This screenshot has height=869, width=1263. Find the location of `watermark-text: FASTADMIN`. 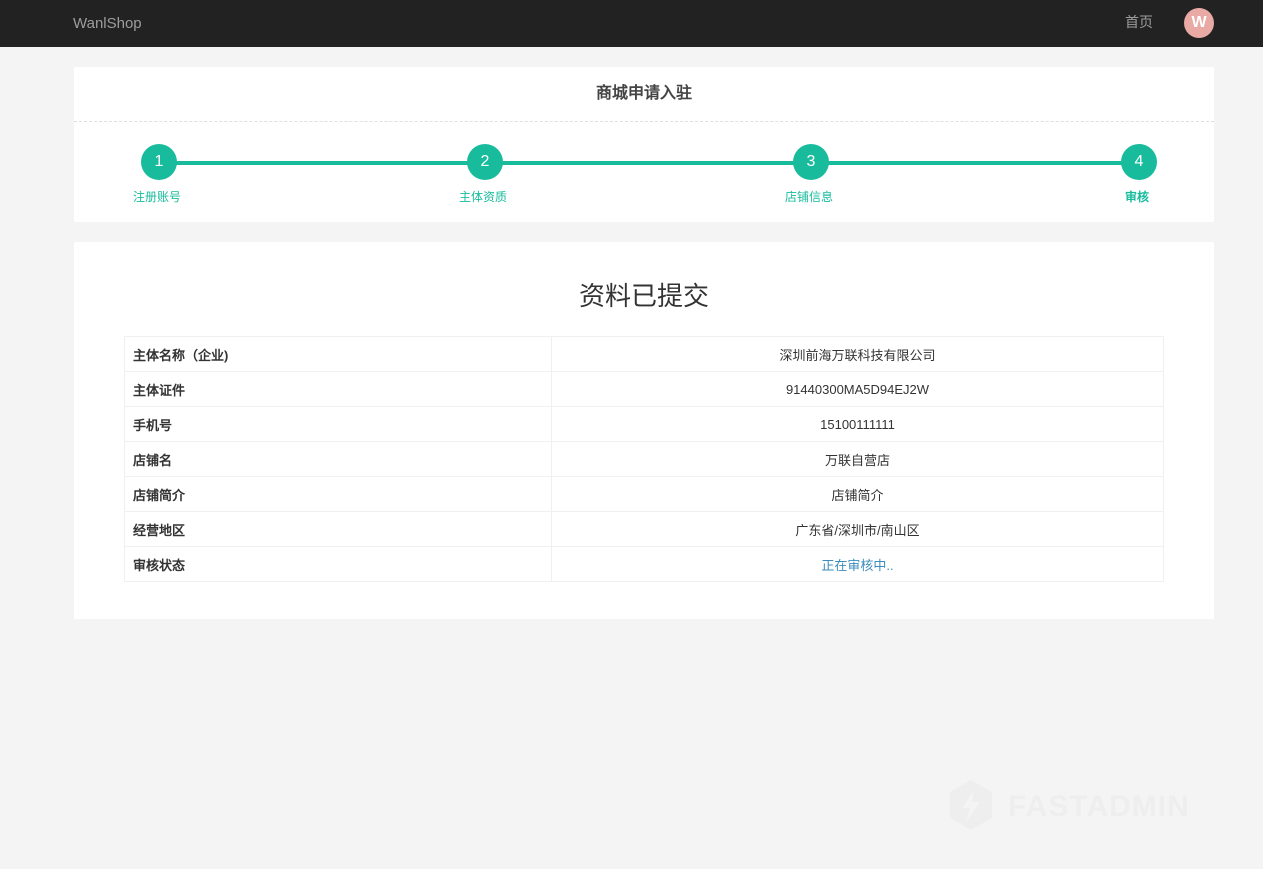

watermark-text: FASTADMIN is located at coordinates (1099, 806).